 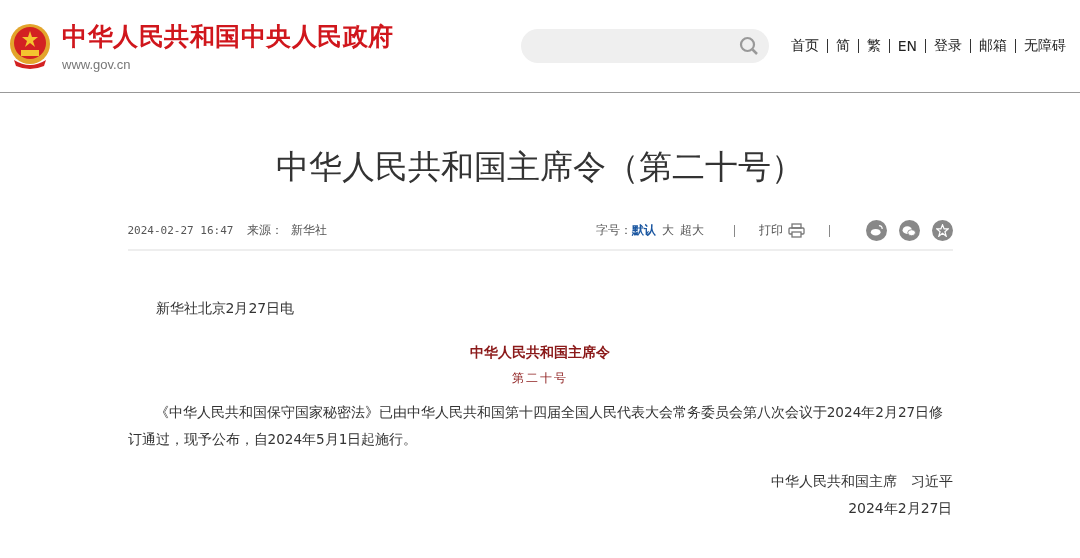 What do you see at coordinates (796, 230) in the screenshot?
I see `printer-icon` at bounding box center [796, 230].